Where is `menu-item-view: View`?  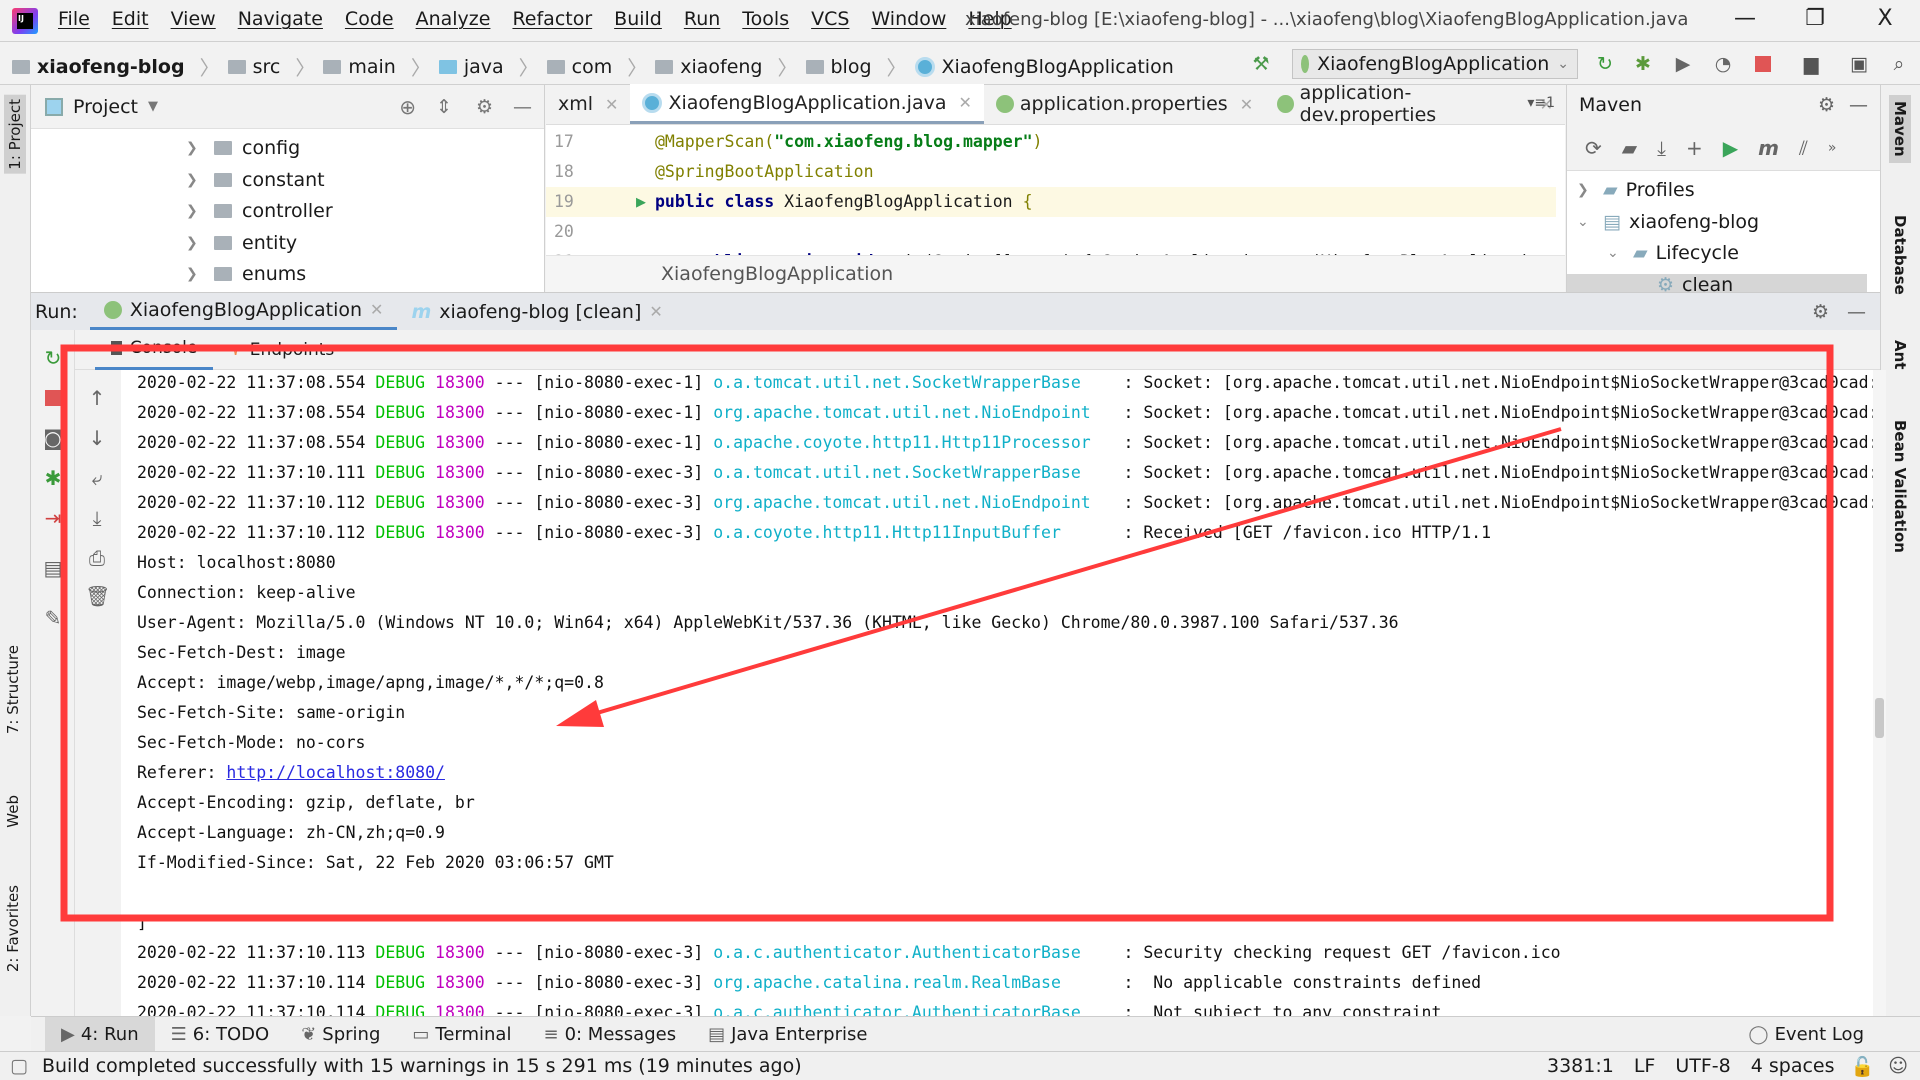 menu-item-view: View is located at coordinates (193, 19).